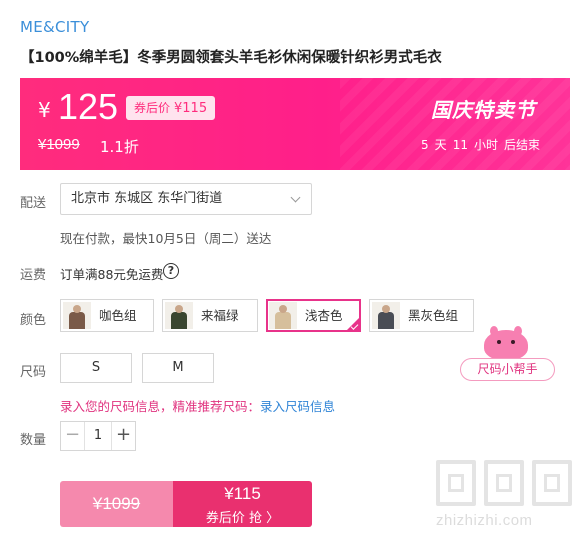 The height and width of the screenshot is (540, 585). Describe the element at coordinates (178, 368) in the screenshot. I see `size-option-m: M` at that location.